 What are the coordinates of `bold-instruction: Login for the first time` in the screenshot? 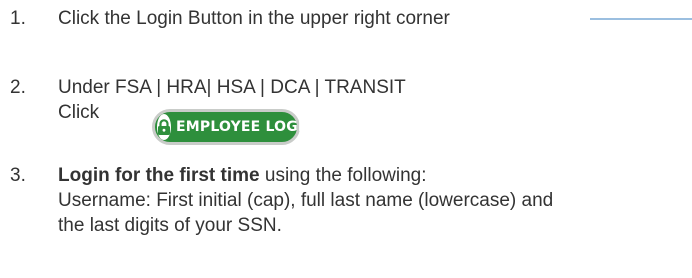 It's located at (159, 175).